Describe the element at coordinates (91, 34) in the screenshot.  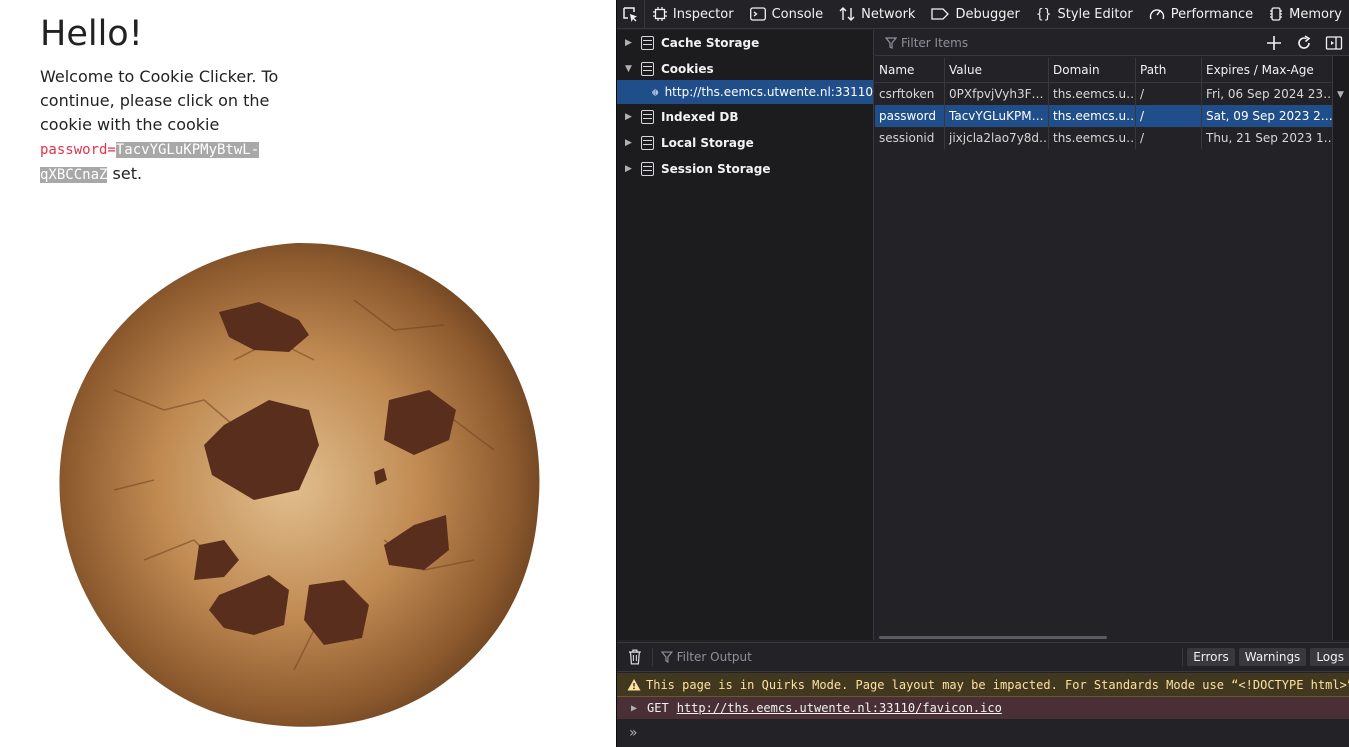
I see `page-heading: Hello!` at that location.